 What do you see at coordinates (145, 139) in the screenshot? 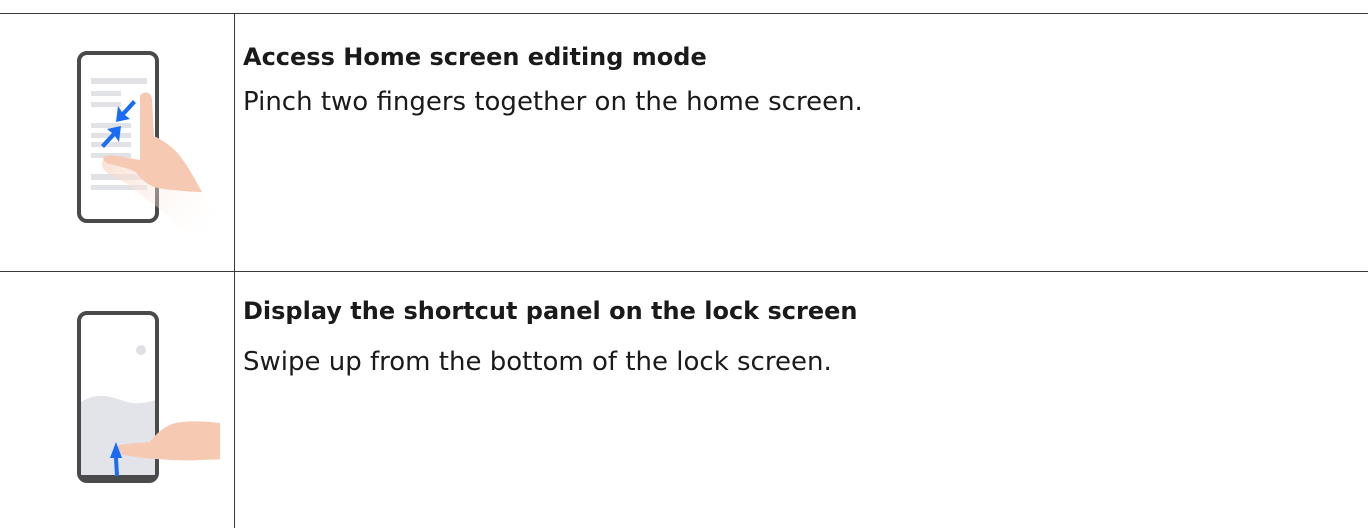
I see `pinch-gesture-icon` at bounding box center [145, 139].